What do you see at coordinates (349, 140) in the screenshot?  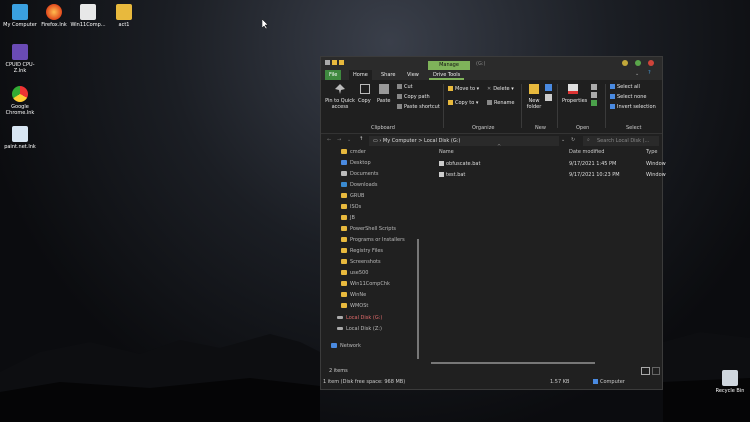 I see `recent-locations-button: ⌄` at bounding box center [349, 140].